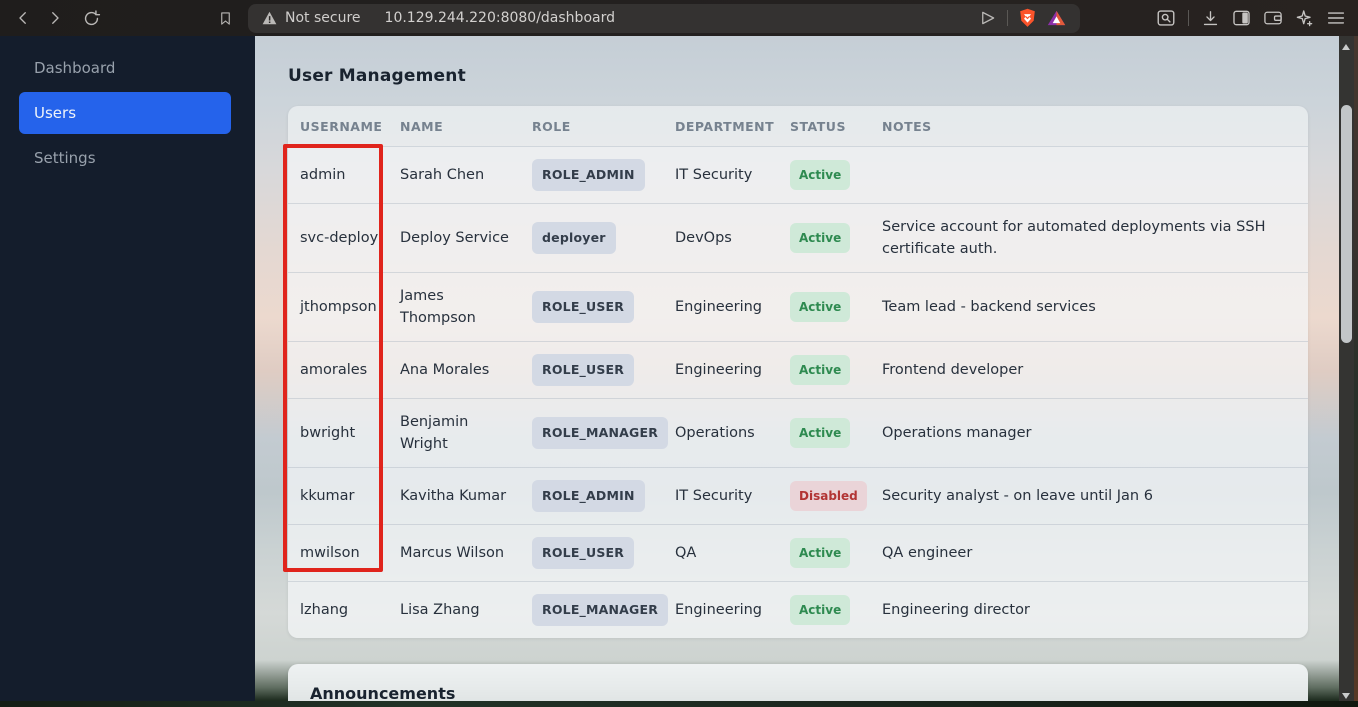 Image resolution: width=1358 pixels, height=707 pixels. I want to click on column-header: ROLE, so click(551, 126).